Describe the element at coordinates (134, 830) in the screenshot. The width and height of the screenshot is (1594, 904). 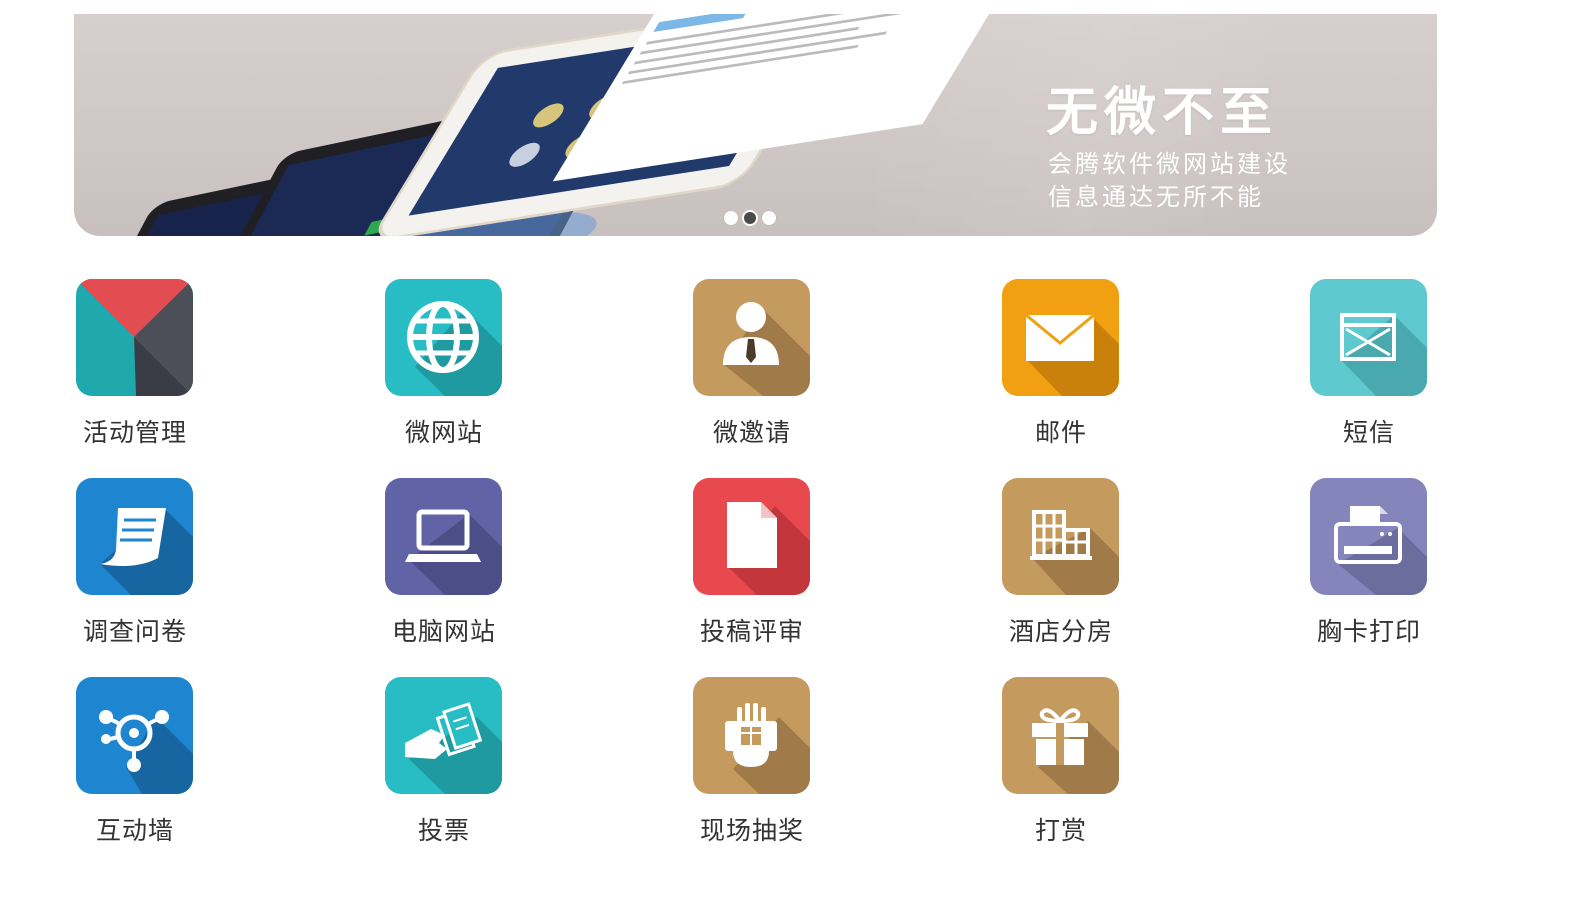
I see `module-label: 互动墙` at that location.